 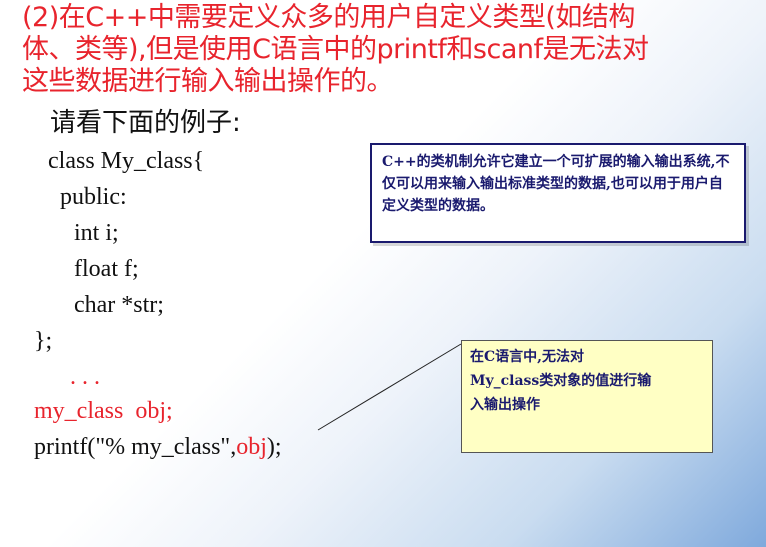 What do you see at coordinates (561, 381) in the screenshot?
I see `callout-c-line-2: My_class类对象的值进行输` at bounding box center [561, 381].